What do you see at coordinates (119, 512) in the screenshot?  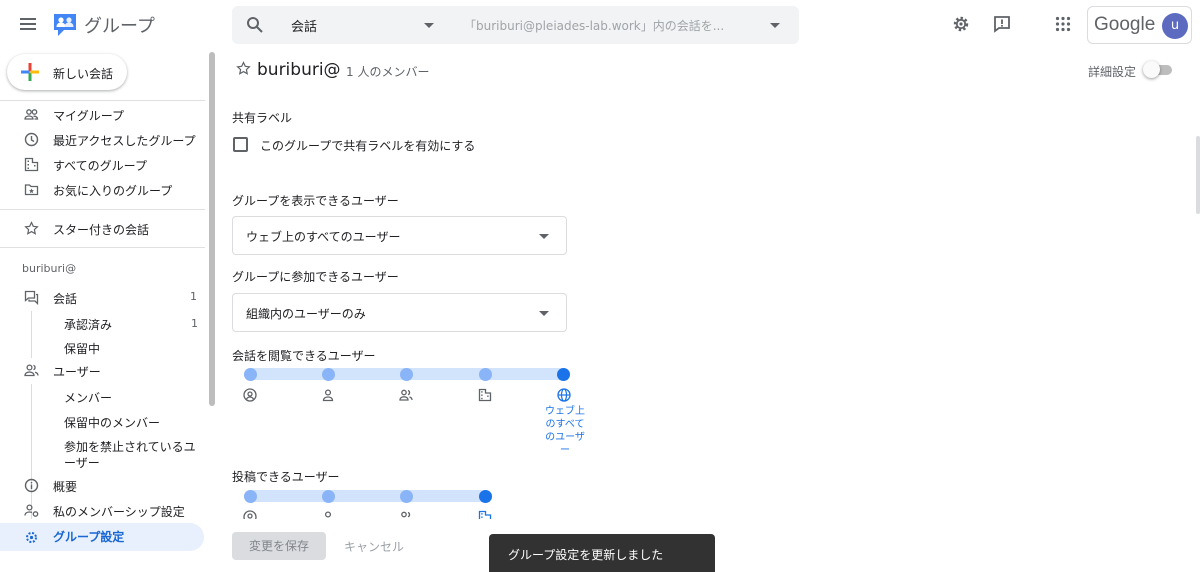 I see `sidebar-item-label: 私のメンバーシップ設定` at bounding box center [119, 512].